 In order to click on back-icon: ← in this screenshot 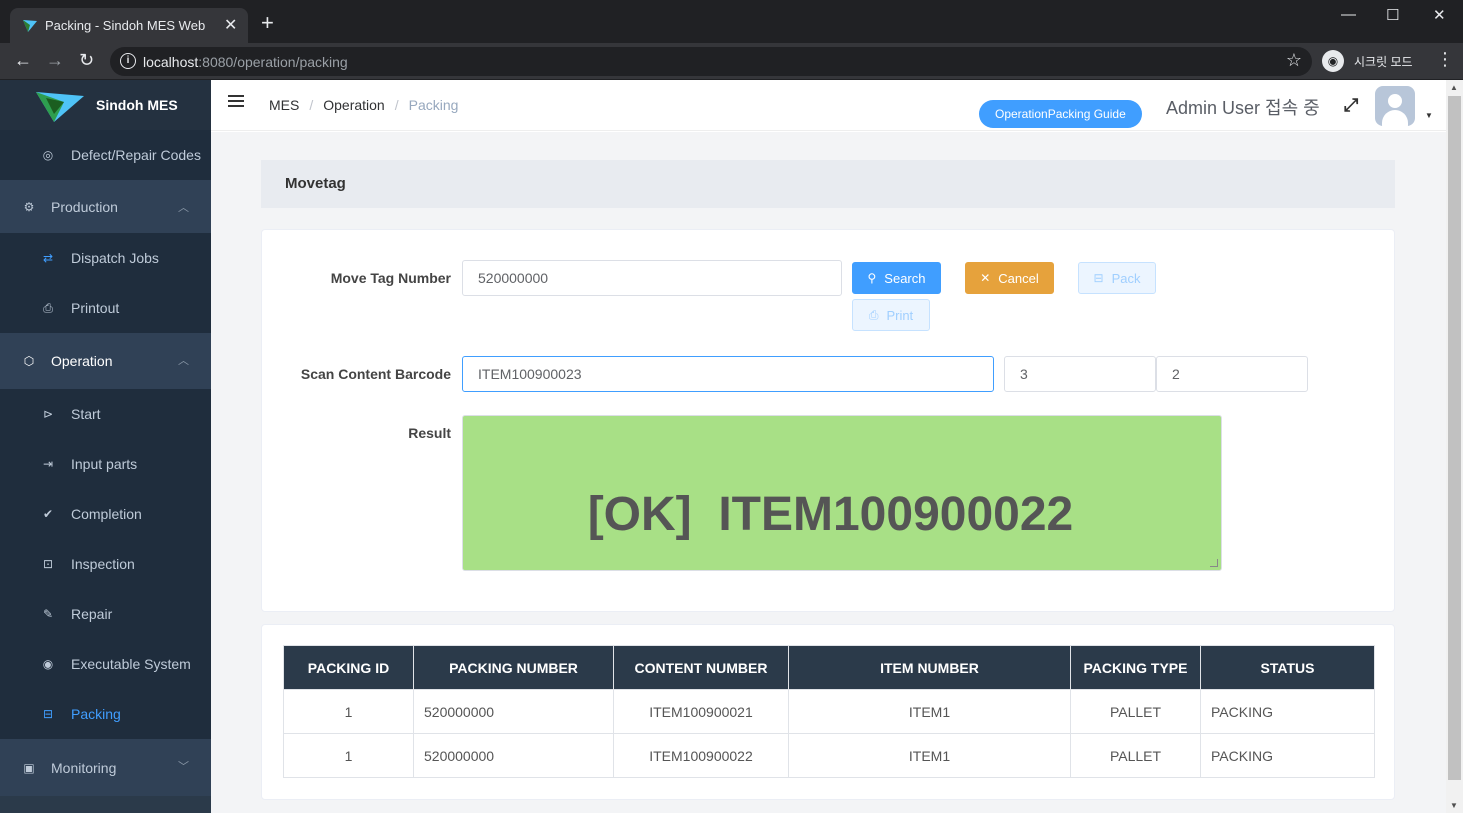, I will do `click(23, 60)`.